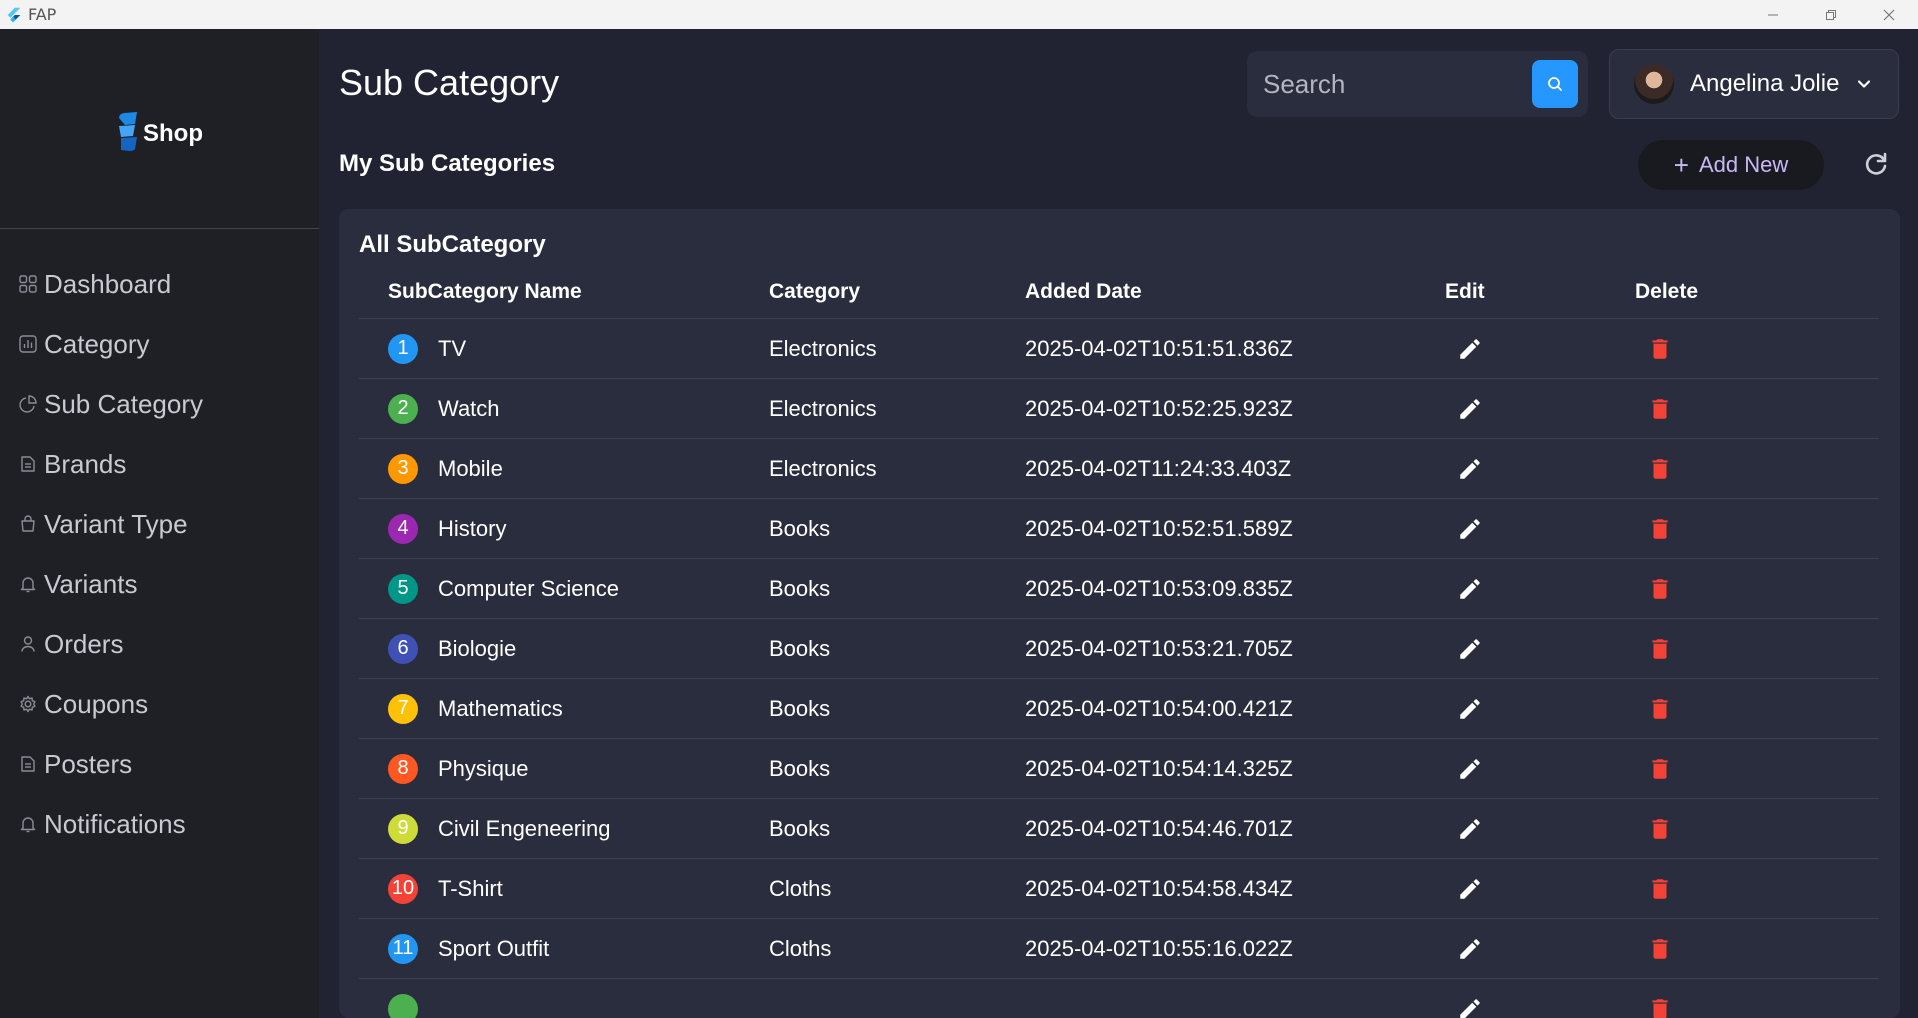 This screenshot has height=1018, width=1918. I want to click on subcategory-name: TV, so click(452, 348).